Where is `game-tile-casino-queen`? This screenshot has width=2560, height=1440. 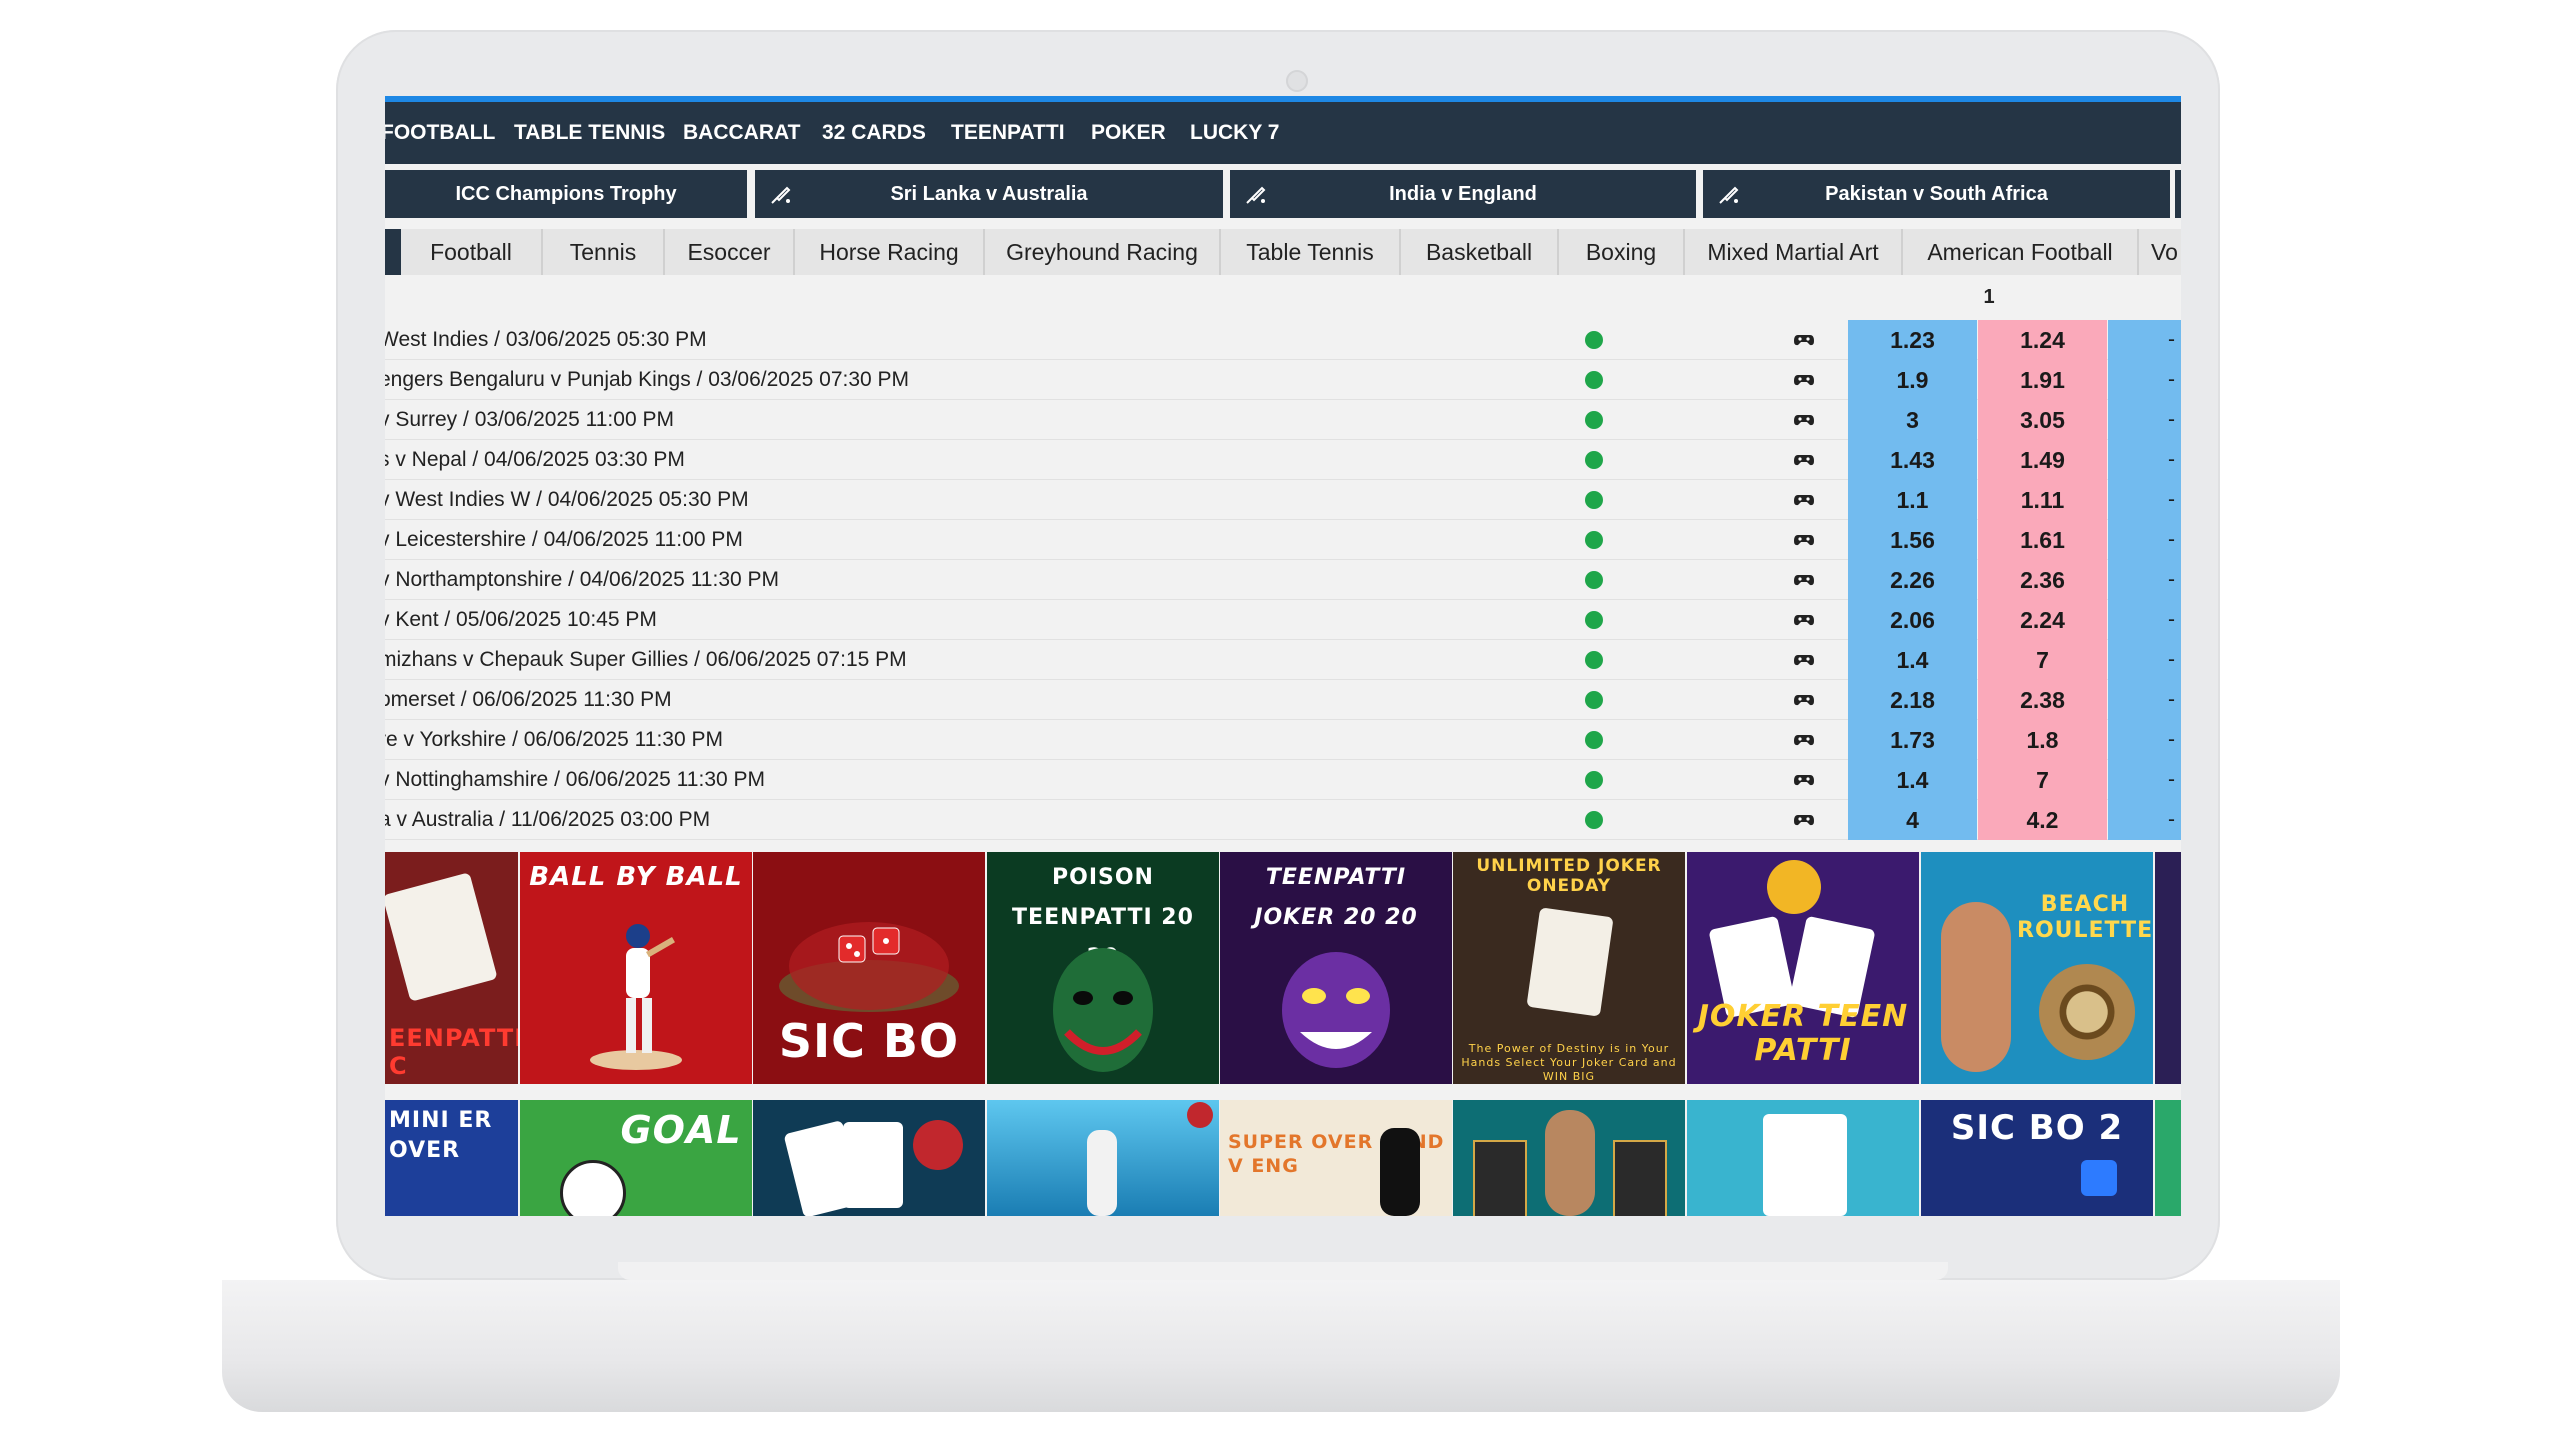 game-tile-casino-queen is located at coordinates (1569, 1158).